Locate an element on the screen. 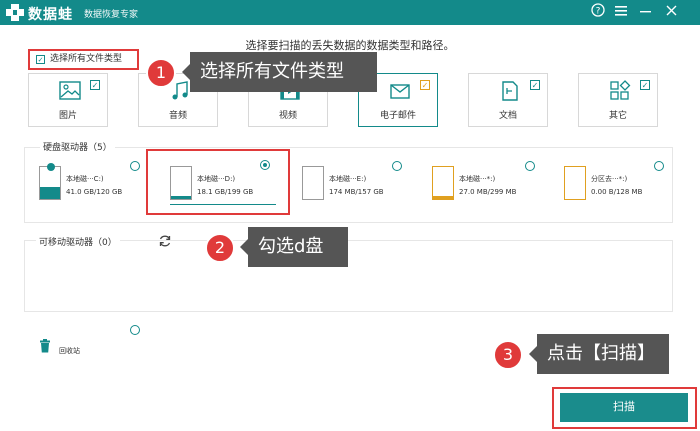 Image resolution: width=700 pixels, height=431 pixels. drive-size: 18.1 GB/199 GB is located at coordinates (225, 192).